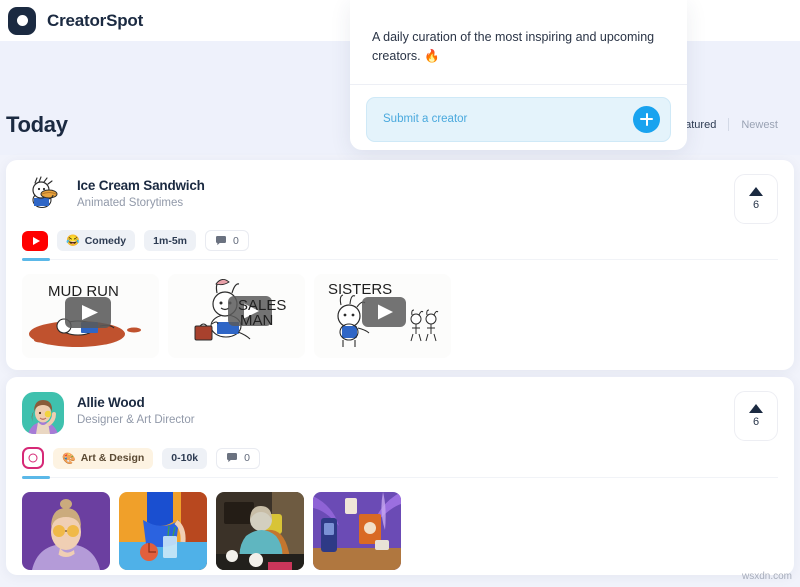 The height and width of the screenshot is (587, 800). What do you see at coordinates (360, 289) in the screenshot?
I see `svg-text: SISTERS` at bounding box center [360, 289].